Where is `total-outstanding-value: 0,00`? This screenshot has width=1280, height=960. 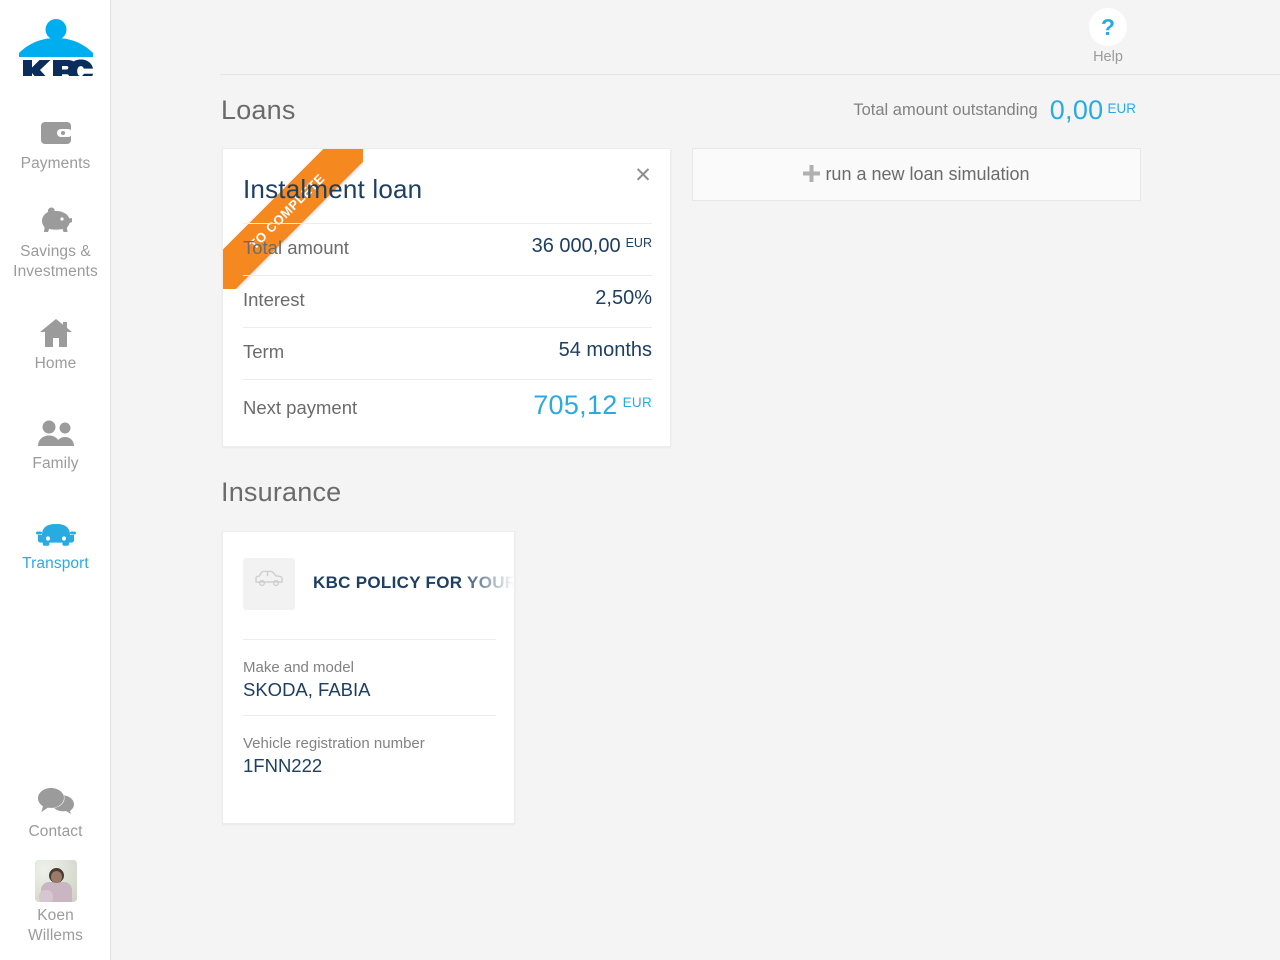 total-outstanding-value: 0,00 is located at coordinates (1076, 110).